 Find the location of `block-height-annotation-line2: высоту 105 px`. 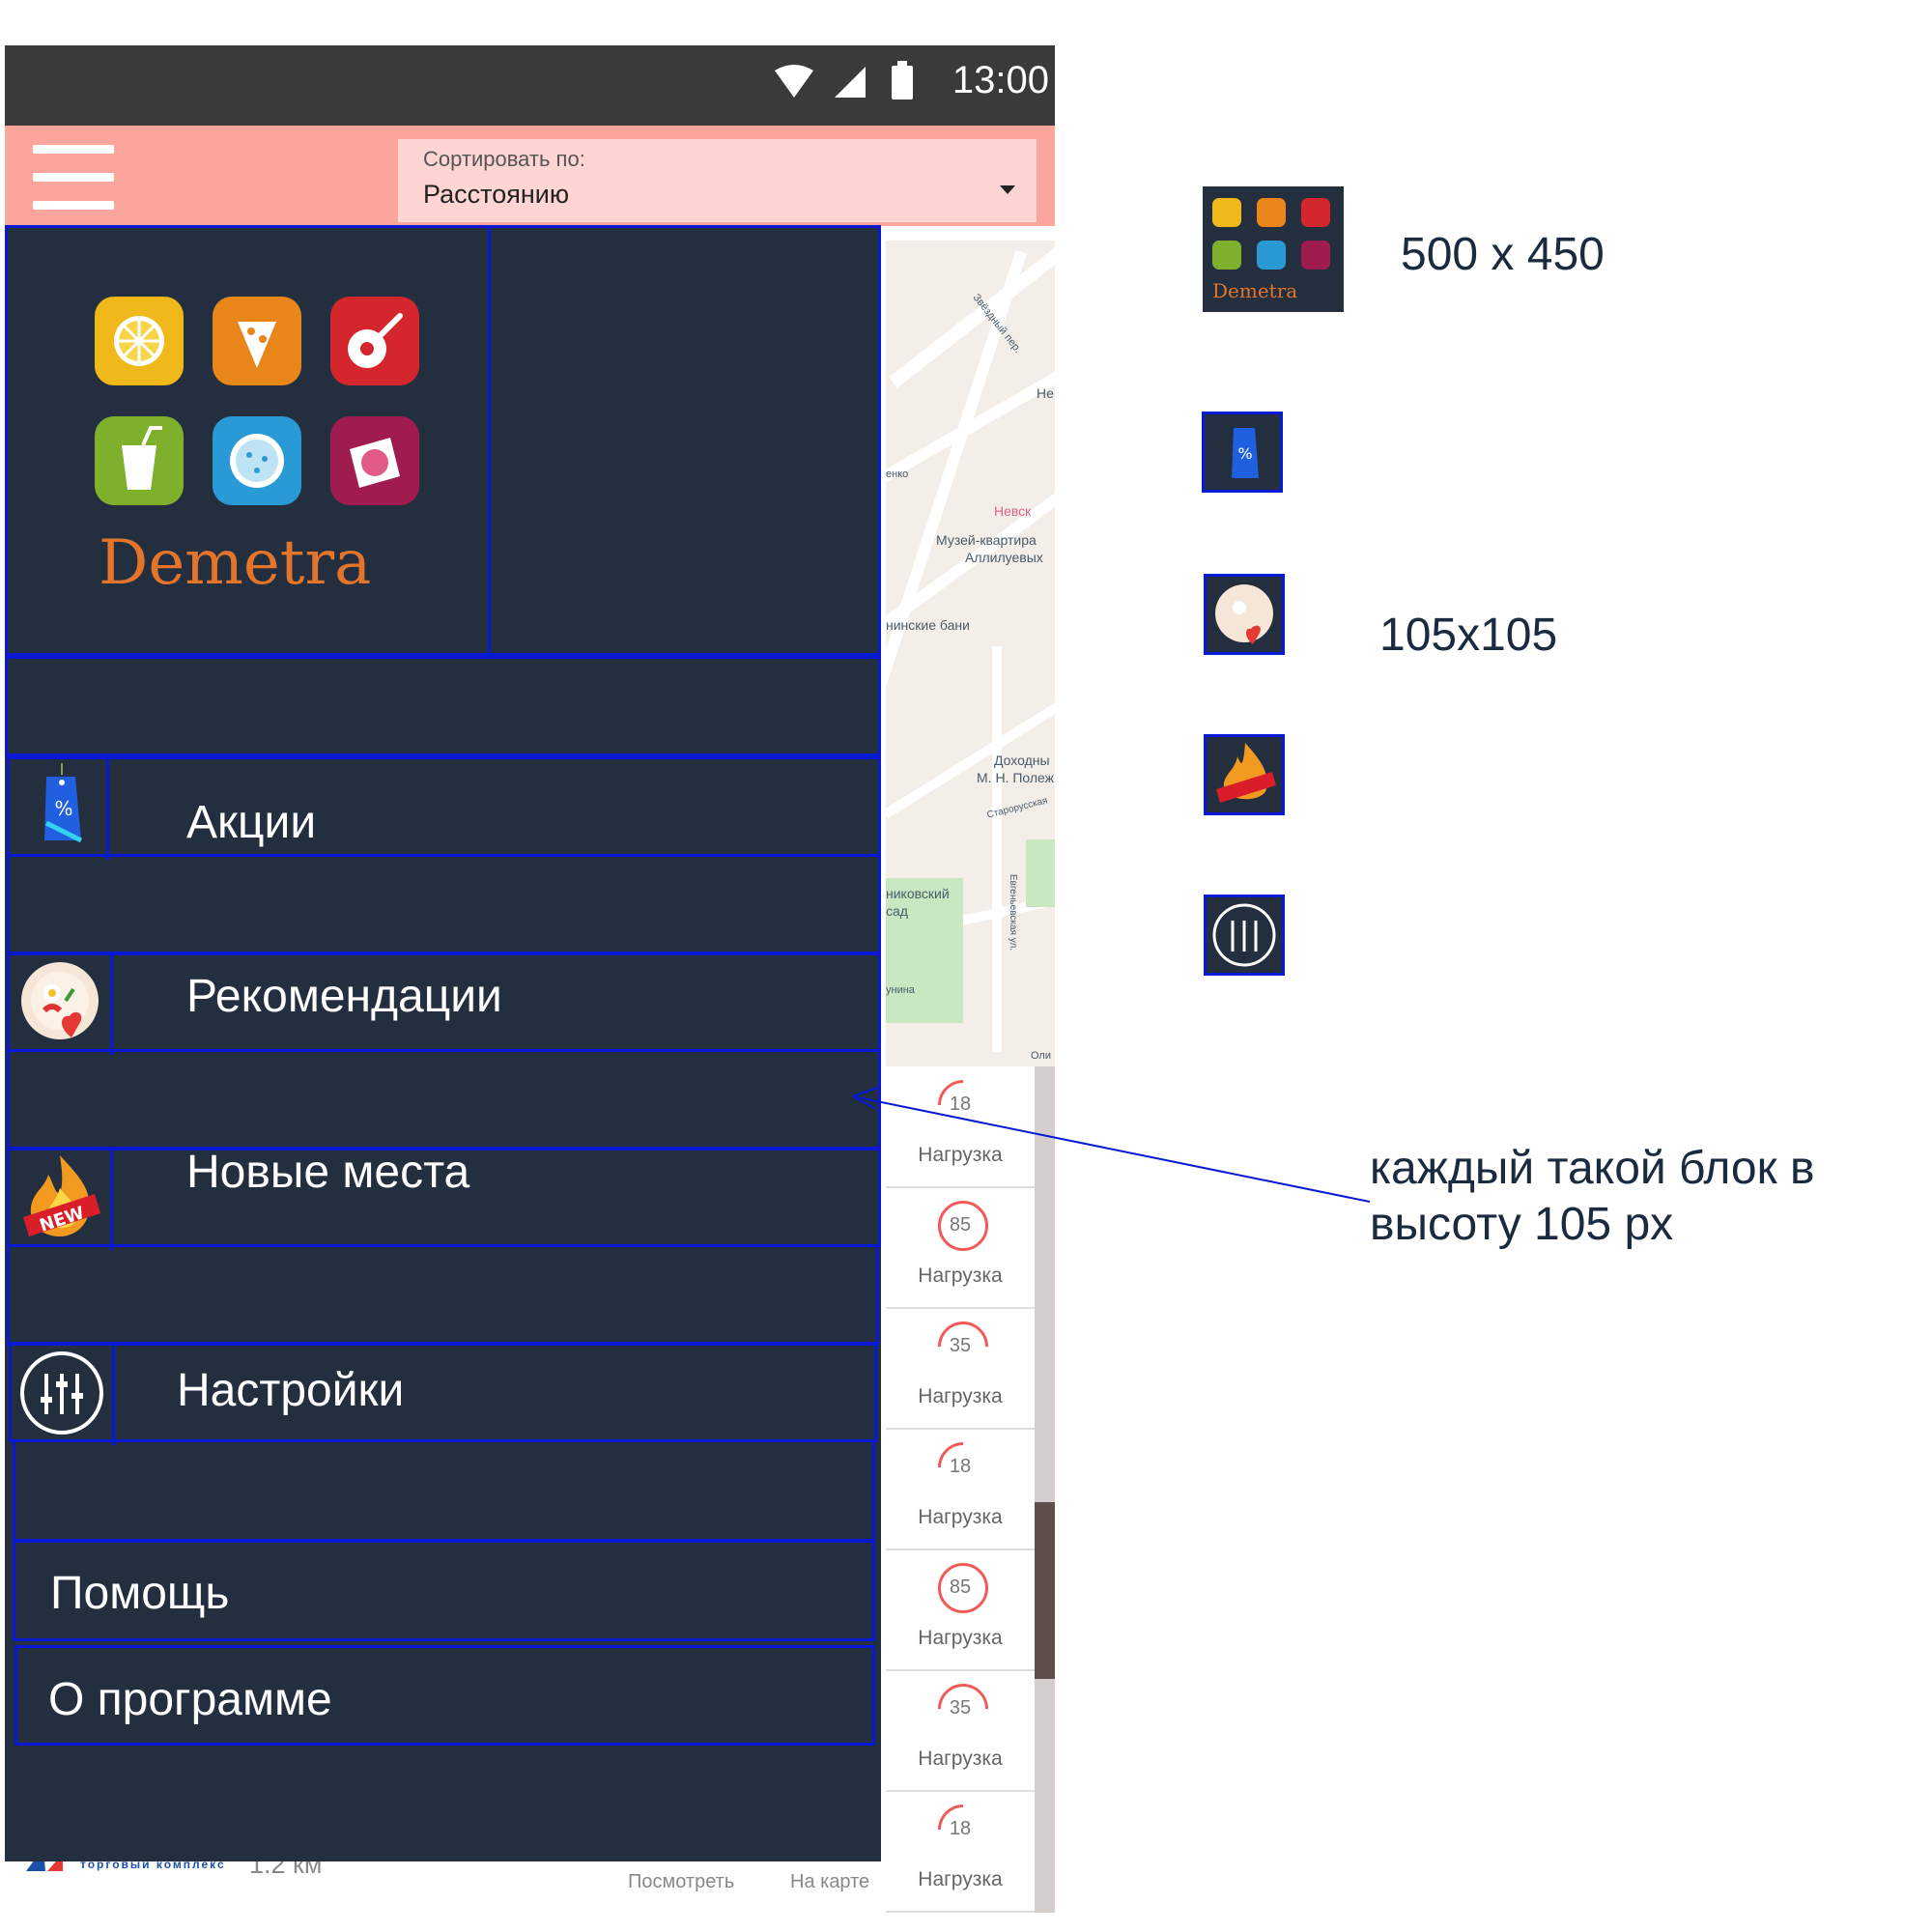

block-height-annotation-line2: высоту 105 px is located at coordinates (1522, 1224).